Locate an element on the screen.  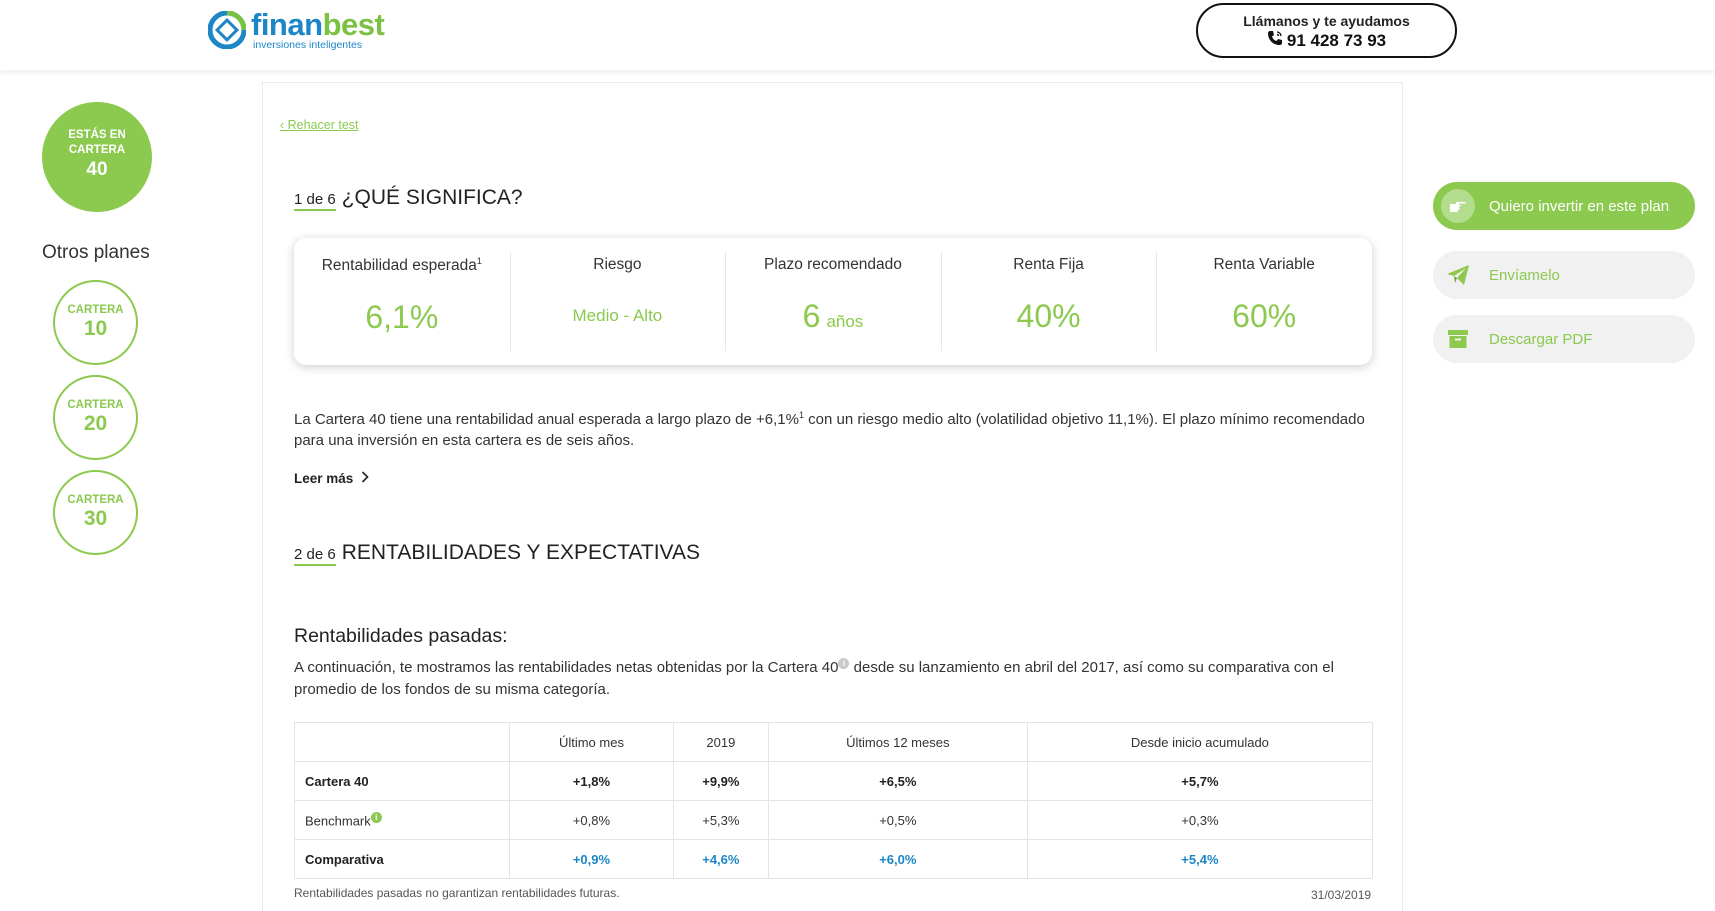
plan-cartera-20: CARTERA 20 is located at coordinates (95, 417).